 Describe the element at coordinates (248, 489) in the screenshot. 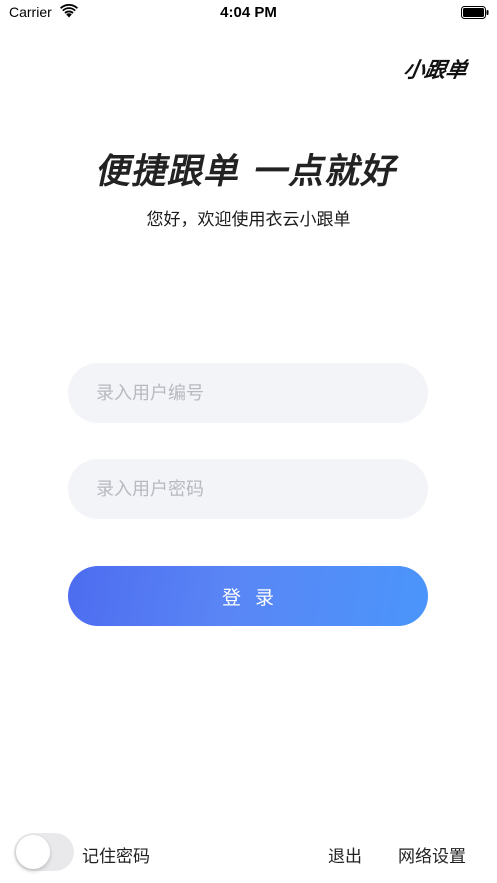

I see `password-input` at that location.